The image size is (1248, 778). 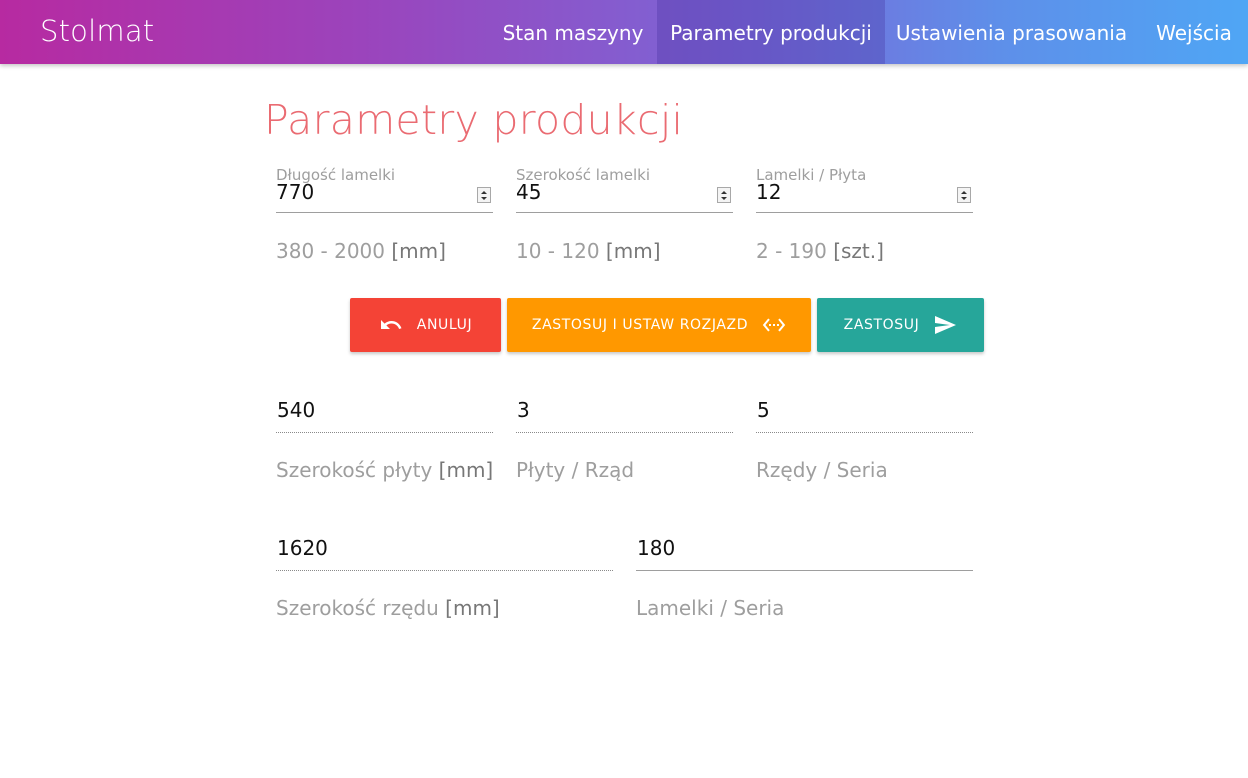 What do you see at coordinates (633, 251) in the screenshot?
I see `lamella-width-unit: [mm]` at bounding box center [633, 251].